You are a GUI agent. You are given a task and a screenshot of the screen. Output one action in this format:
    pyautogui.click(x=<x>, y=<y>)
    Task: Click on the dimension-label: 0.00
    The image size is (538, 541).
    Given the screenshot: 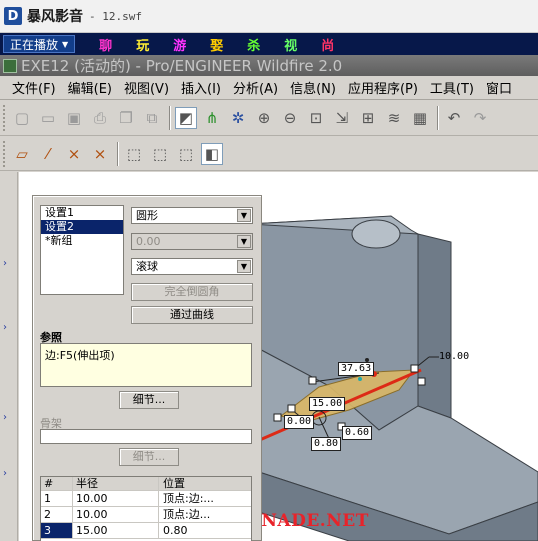 What is the action you would take?
    pyautogui.click(x=299, y=422)
    